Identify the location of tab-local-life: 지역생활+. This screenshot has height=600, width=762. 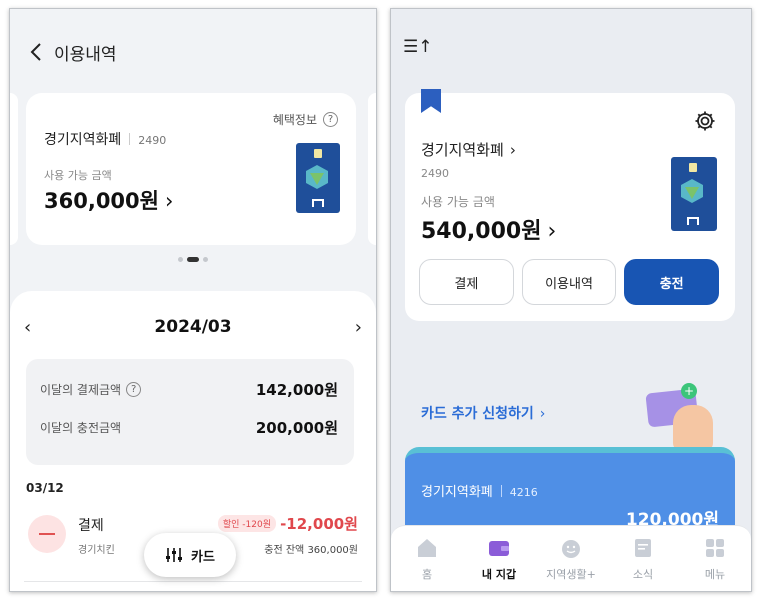
(571, 558).